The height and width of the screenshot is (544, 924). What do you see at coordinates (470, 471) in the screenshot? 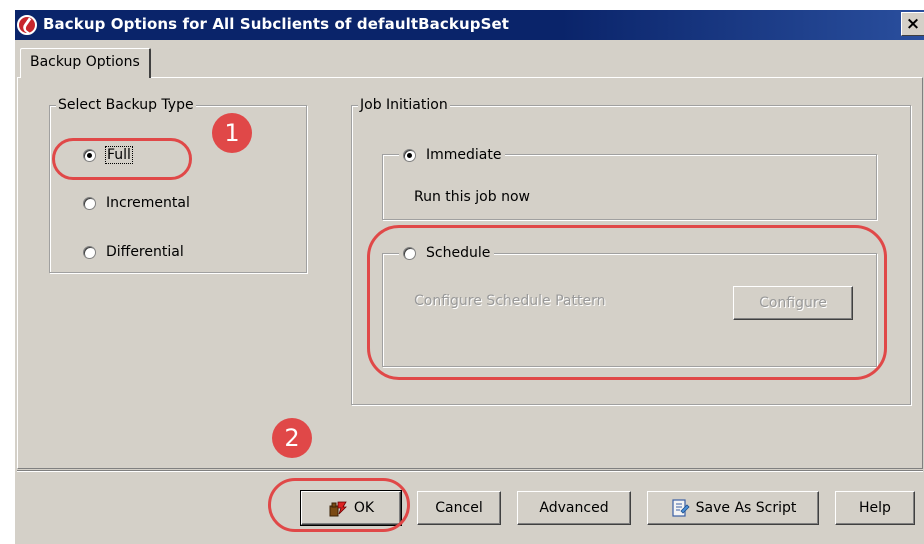
I see `footer-divider` at bounding box center [470, 471].